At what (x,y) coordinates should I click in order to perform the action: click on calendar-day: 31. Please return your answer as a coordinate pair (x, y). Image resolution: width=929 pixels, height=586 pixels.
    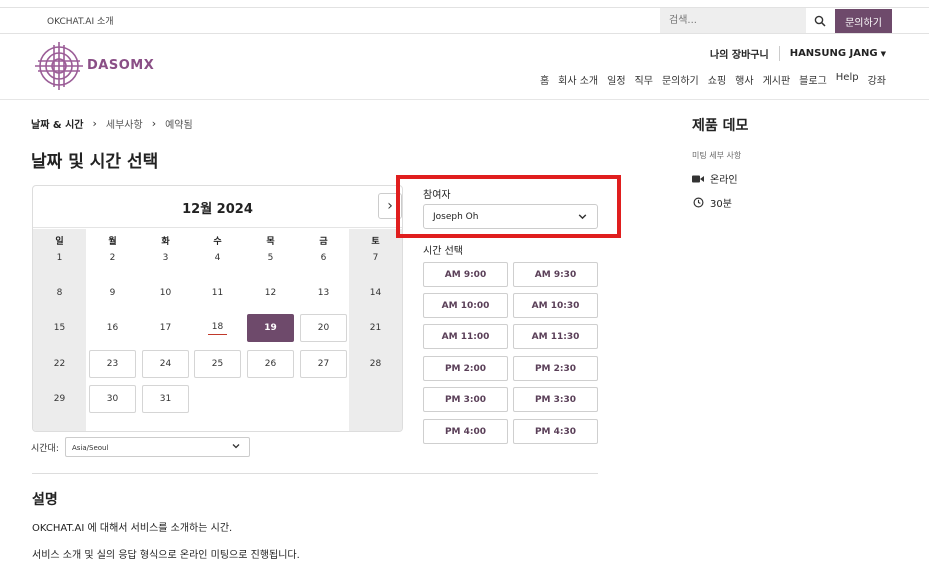
    Looking at the image, I should click on (165, 399).